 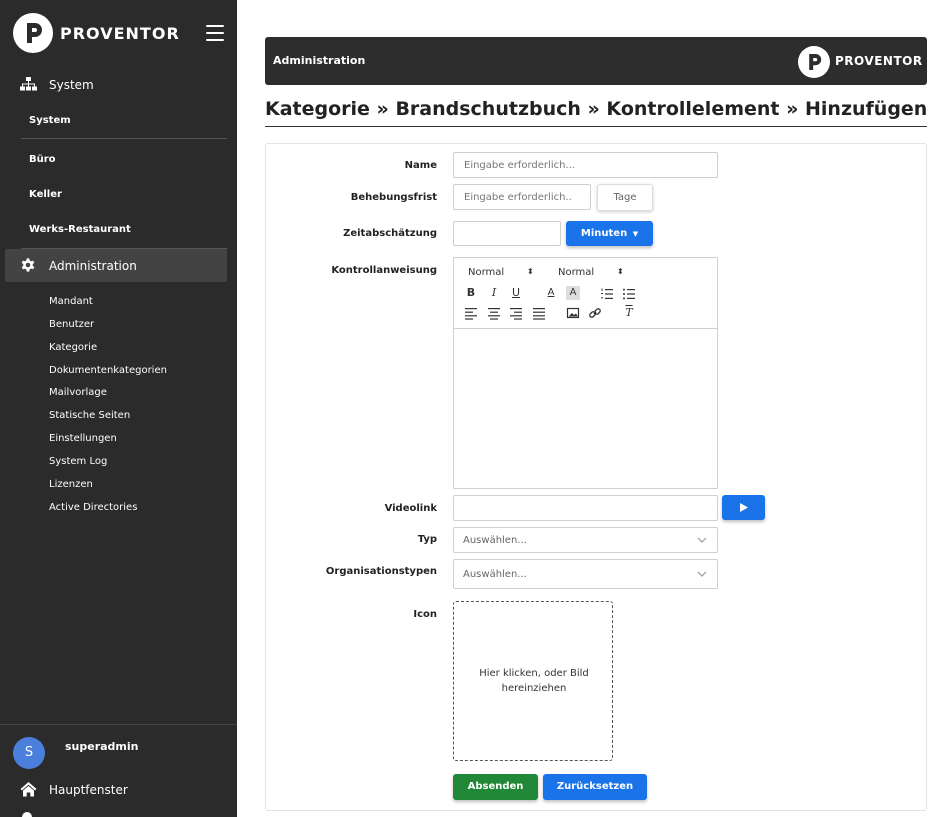 I want to click on sidebar-item-kategorie: Kategorie, so click(x=73, y=347).